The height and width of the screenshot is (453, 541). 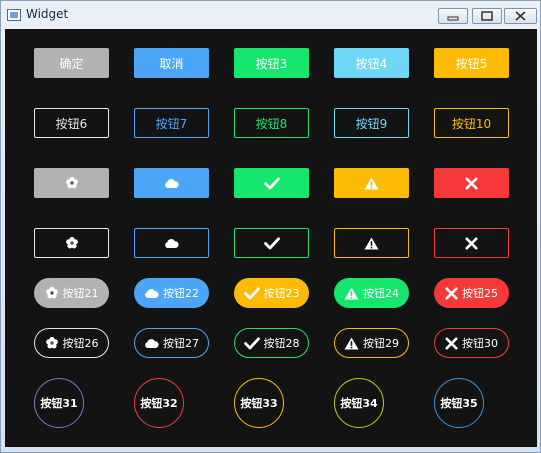 I want to click on button-31: 按钮31, so click(x=59, y=403).